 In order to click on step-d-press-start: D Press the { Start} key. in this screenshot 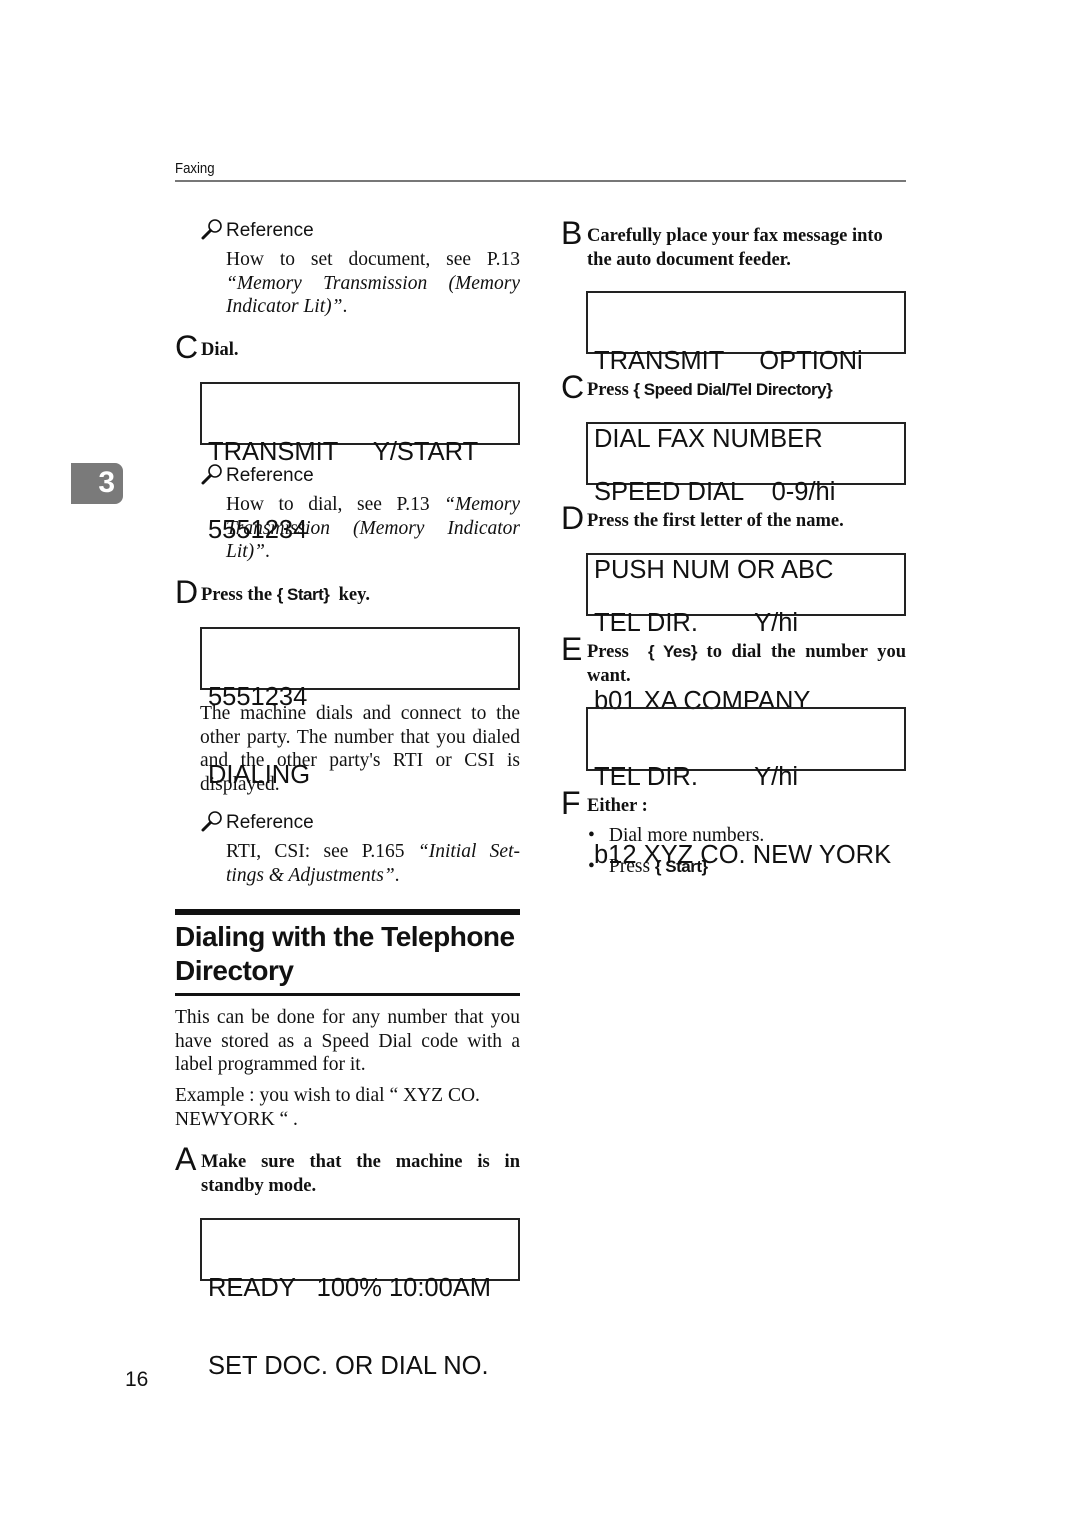, I will do `click(272, 592)`.